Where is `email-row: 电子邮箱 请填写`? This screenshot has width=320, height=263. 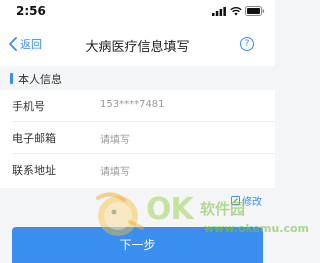
email-row: 电子邮箱 请填写 is located at coordinates (137, 138).